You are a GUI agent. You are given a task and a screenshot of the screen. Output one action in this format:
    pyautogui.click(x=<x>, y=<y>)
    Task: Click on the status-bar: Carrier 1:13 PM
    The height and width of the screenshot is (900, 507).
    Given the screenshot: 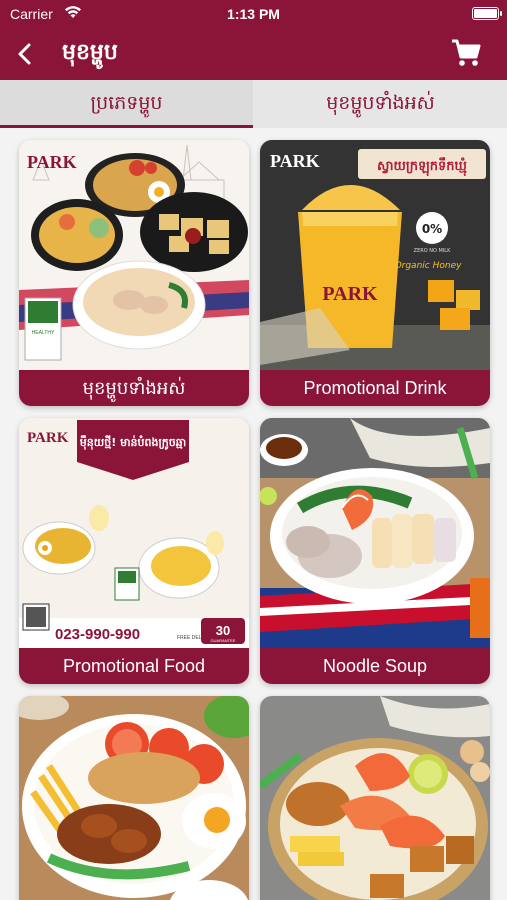 What is the action you would take?
    pyautogui.click(x=253, y=14)
    